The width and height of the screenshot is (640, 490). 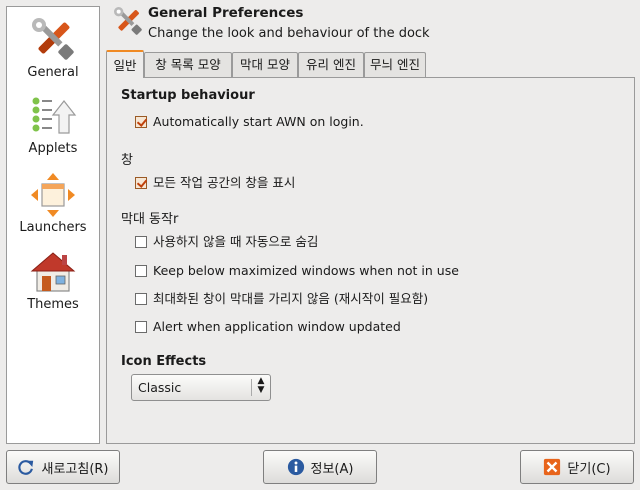 I want to click on section-window-title: 창, so click(x=127, y=160).